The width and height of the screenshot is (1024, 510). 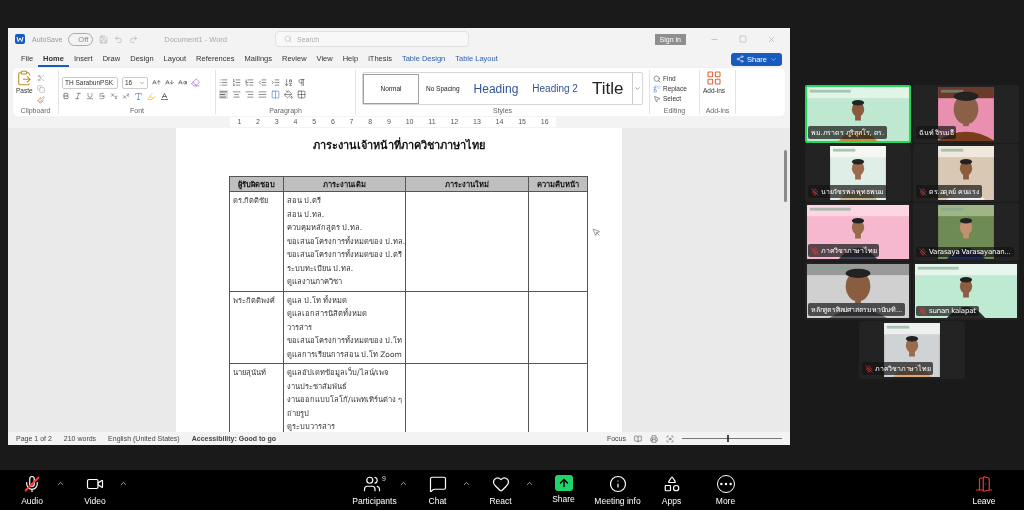 I want to click on chat-icon, so click(x=437, y=483).